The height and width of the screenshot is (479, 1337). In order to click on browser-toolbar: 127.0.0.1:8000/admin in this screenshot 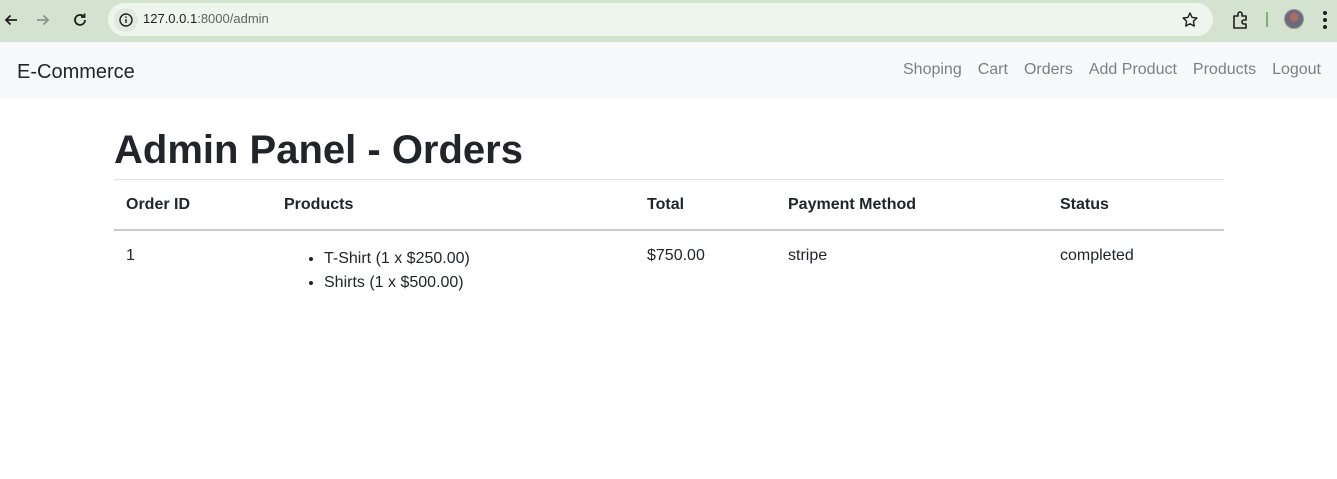, I will do `click(668, 21)`.